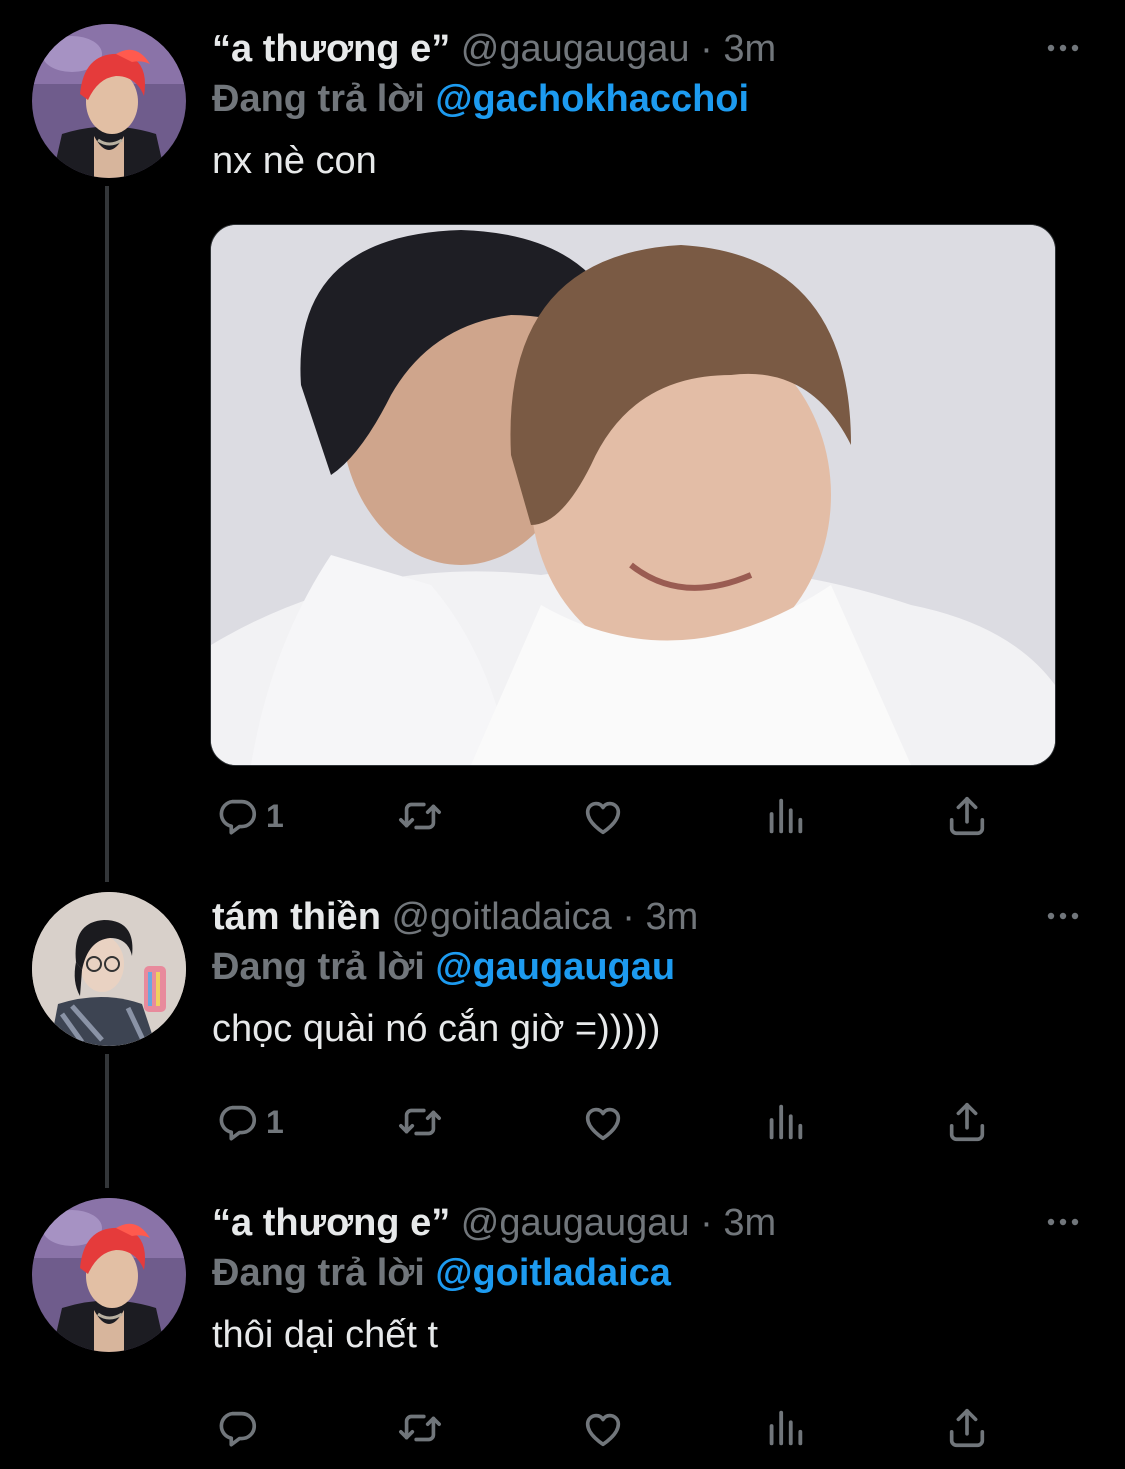 This screenshot has width=1125, height=1469. Describe the element at coordinates (436, 1029) in the screenshot. I see `tweet-text: chọc quài nó cắn giờ =)))))` at that location.